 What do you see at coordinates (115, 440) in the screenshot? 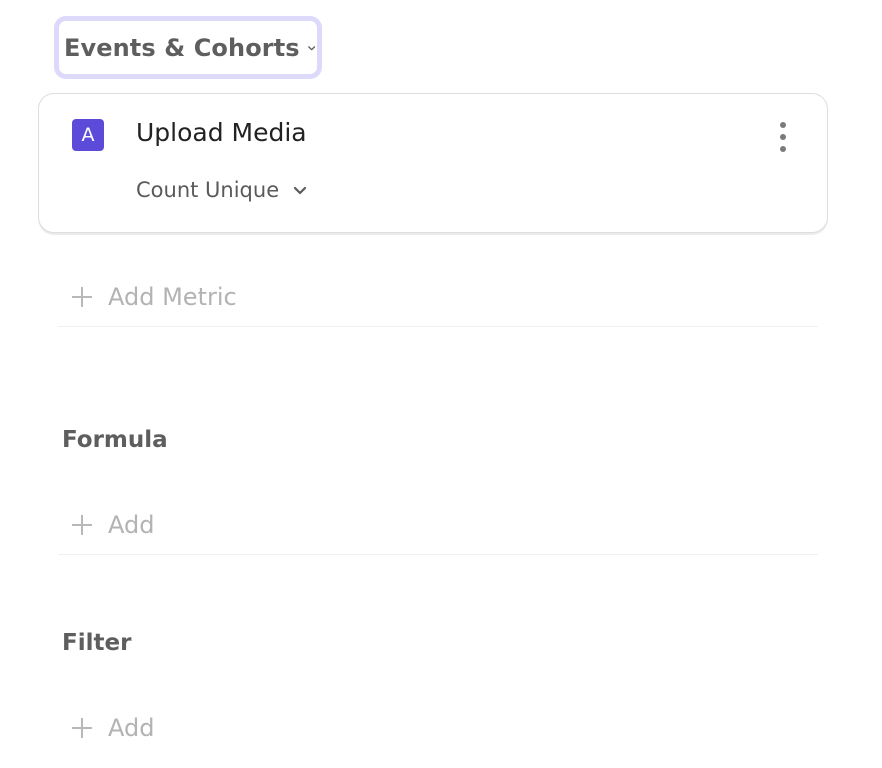
I see `formula-heading: Formula` at bounding box center [115, 440].